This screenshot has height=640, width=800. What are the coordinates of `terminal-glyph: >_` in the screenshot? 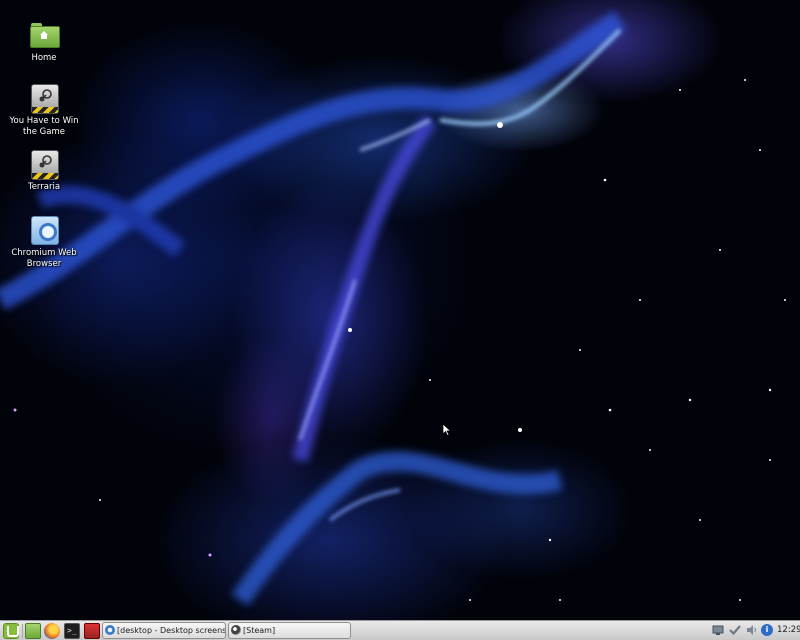 It's located at (72, 630).